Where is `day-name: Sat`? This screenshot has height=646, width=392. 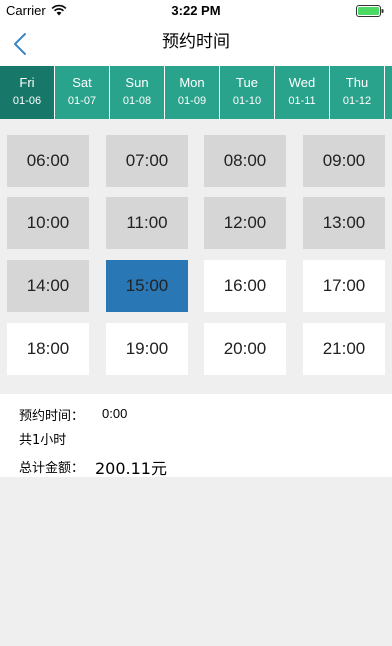
day-name: Sat is located at coordinates (82, 82).